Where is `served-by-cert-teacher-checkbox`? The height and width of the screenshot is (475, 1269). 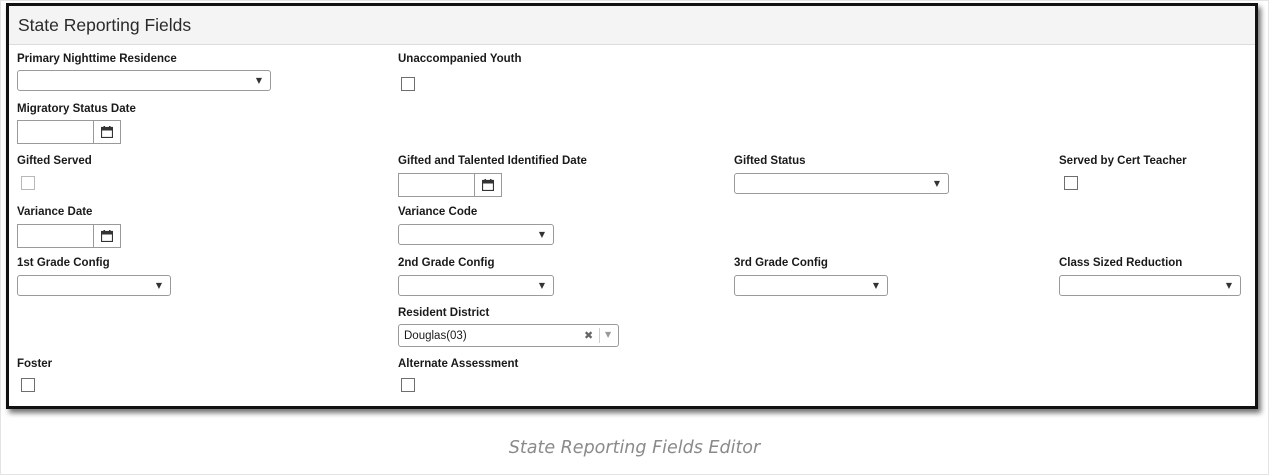
served-by-cert-teacher-checkbox is located at coordinates (1071, 183).